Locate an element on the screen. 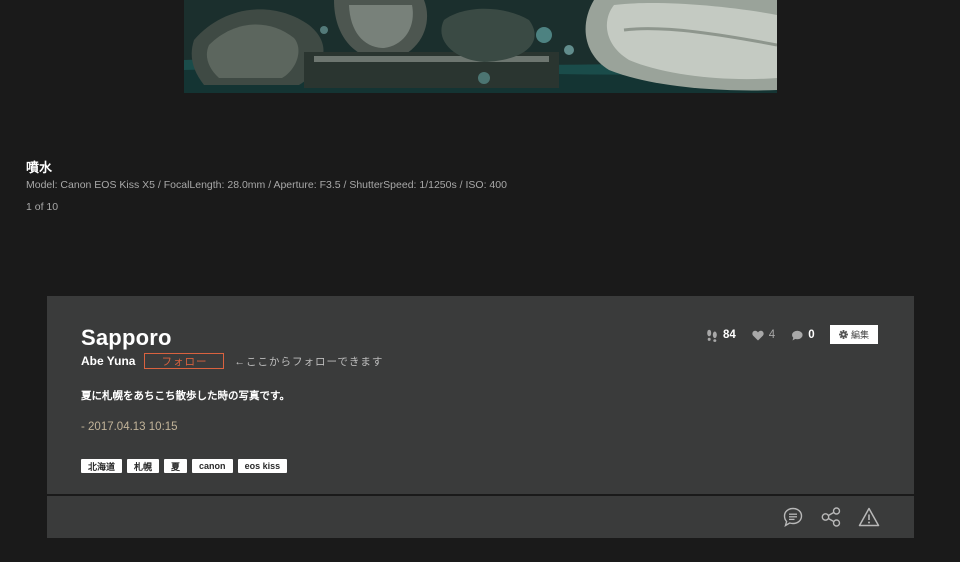  comments-stat: 0 is located at coordinates (803, 335).